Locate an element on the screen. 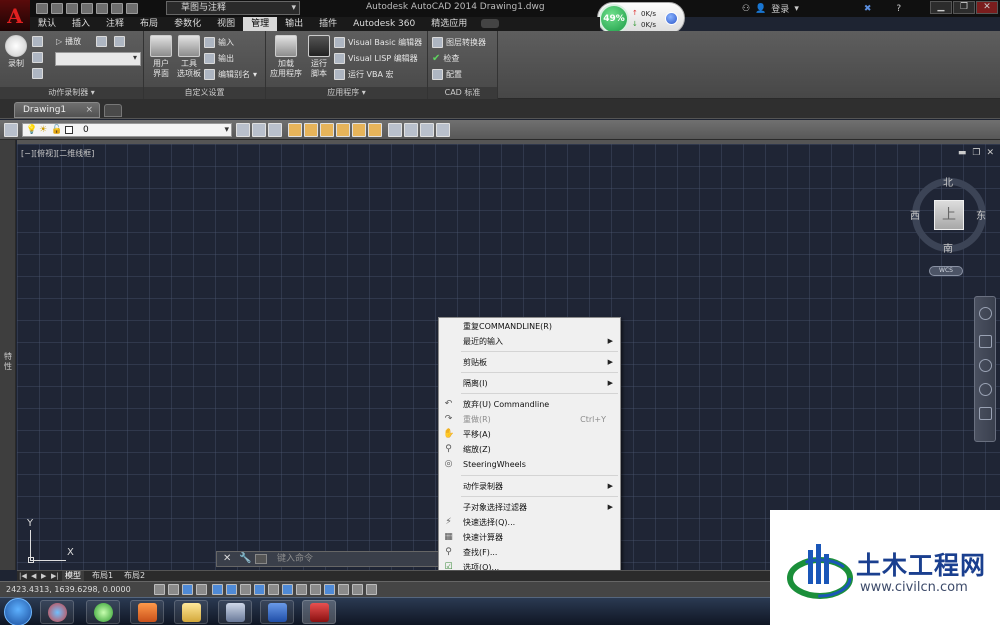  transparency-icon is located at coordinates (315, 589).